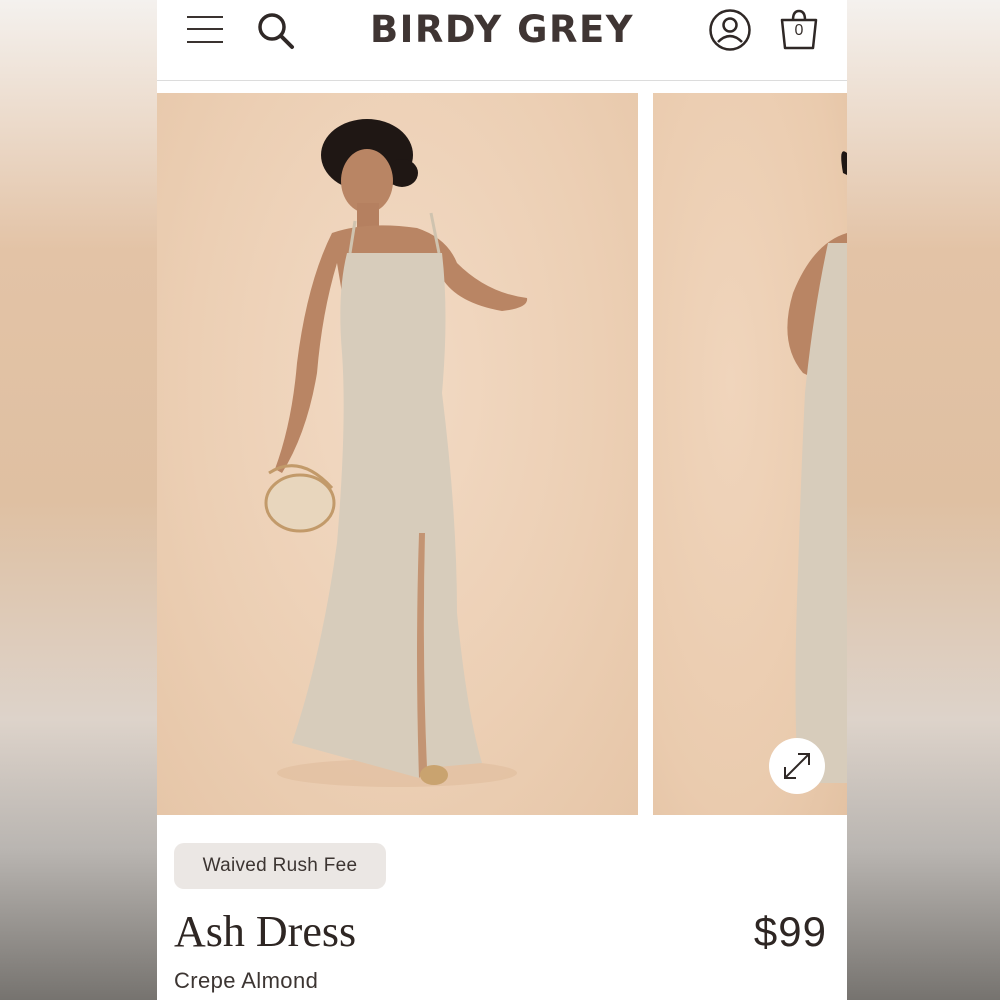  What do you see at coordinates (246, 980) in the screenshot?
I see `product-color-name: Crepe Almond` at bounding box center [246, 980].